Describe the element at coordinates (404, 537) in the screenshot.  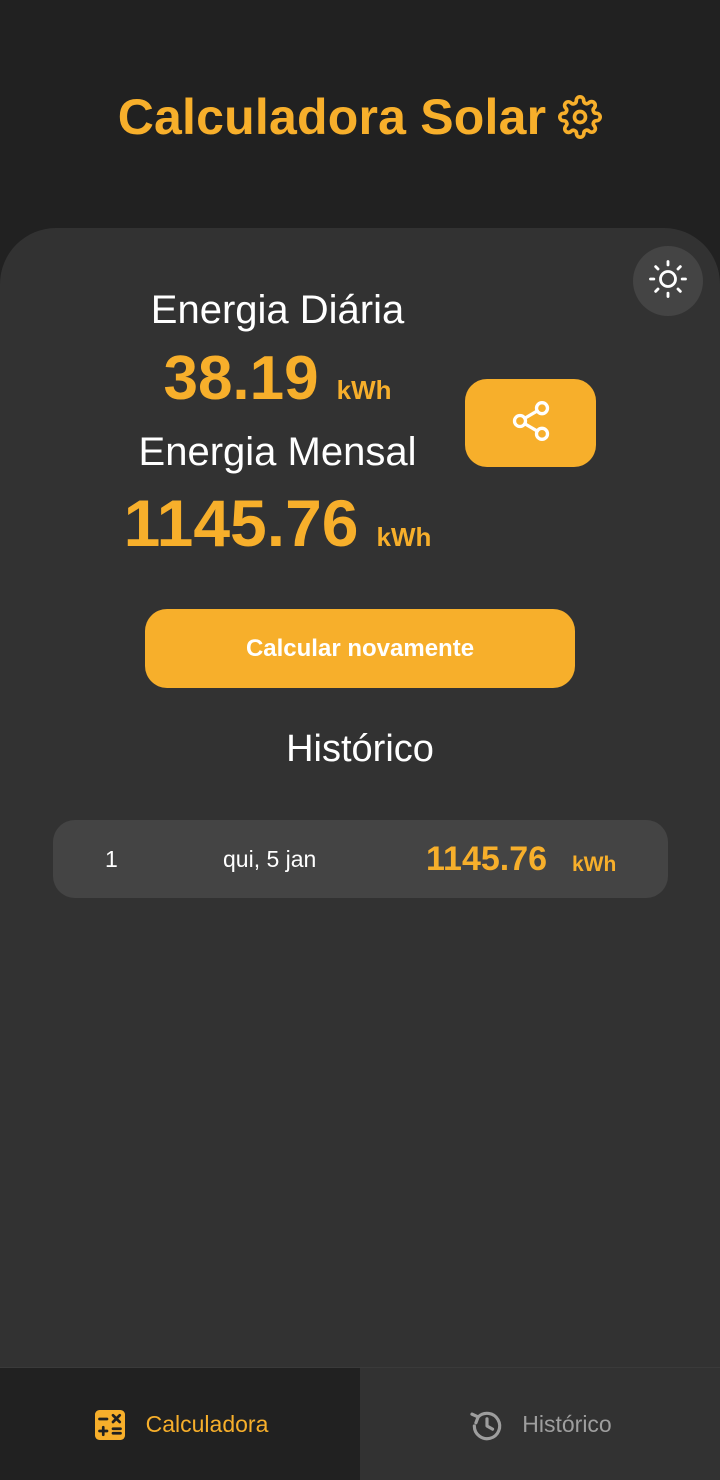
I see `monthly-energy-unit: kWh` at that location.